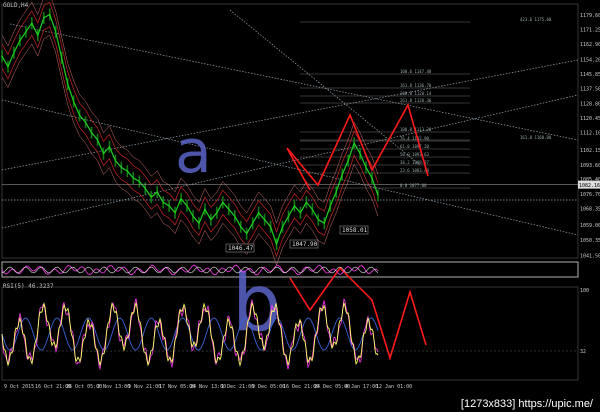 The width and height of the screenshot is (600, 412). I want to click on price-tick-label: 1085.40, so click(590, 180).